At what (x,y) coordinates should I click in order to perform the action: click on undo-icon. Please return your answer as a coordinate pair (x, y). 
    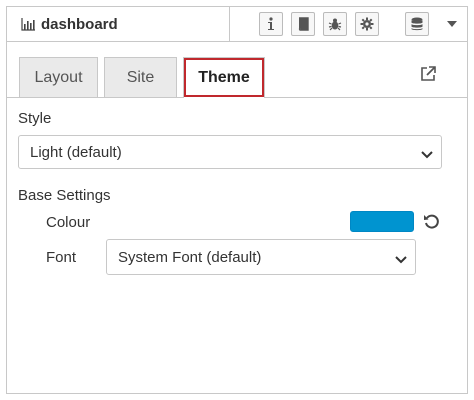
    Looking at the image, I should click on (431, 221).